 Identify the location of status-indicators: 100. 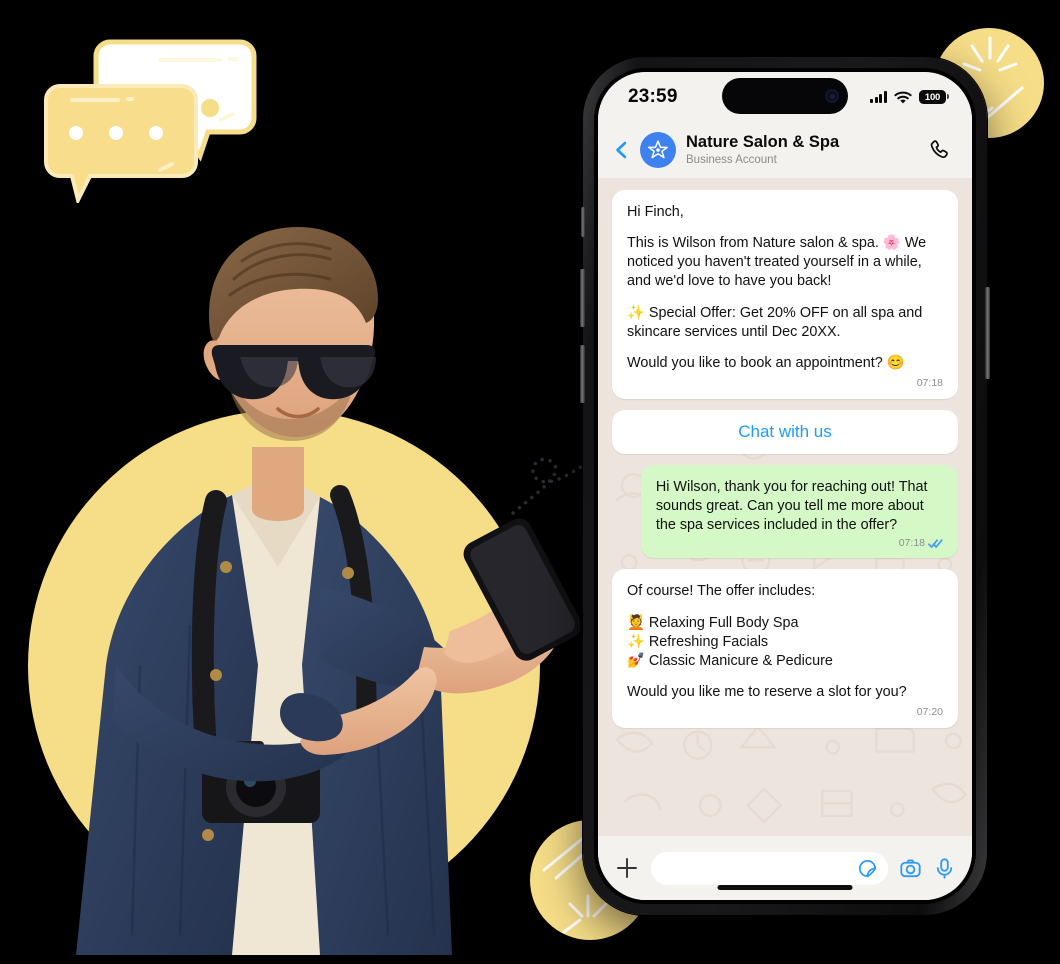
(909, 97).